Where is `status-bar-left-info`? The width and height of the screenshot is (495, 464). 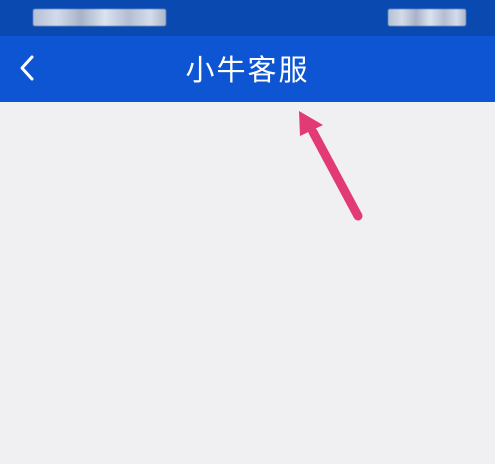
status-bar-left-info is located at coordinates (99, 17).